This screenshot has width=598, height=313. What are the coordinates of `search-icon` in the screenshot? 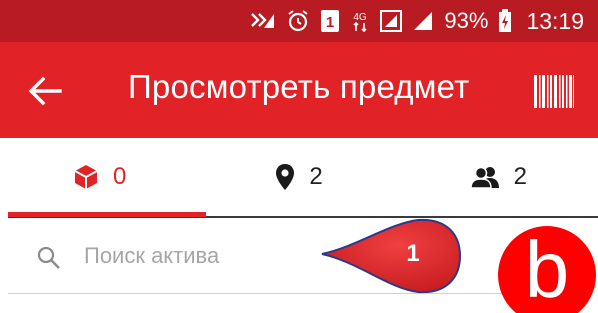 It's located at (48, 257).